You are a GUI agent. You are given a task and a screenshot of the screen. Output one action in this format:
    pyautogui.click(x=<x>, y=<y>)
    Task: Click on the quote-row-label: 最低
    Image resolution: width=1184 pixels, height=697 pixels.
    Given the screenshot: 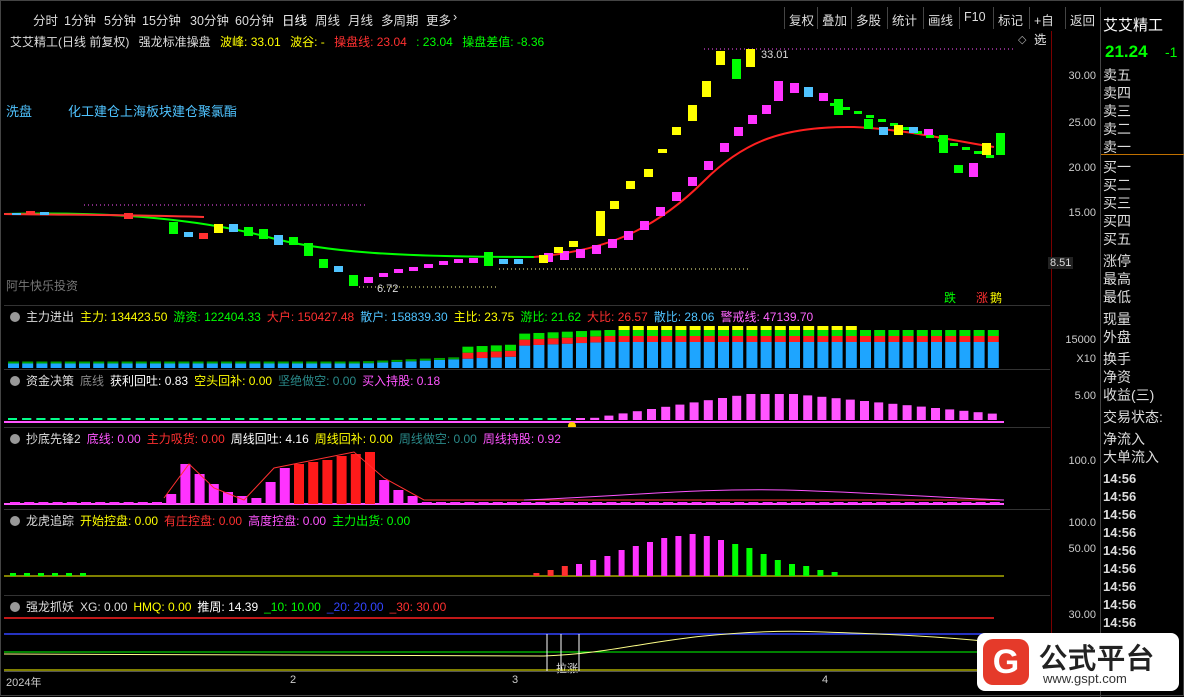 What is the action you would take?
    pyautogui.click(x=1117, y=297)
    